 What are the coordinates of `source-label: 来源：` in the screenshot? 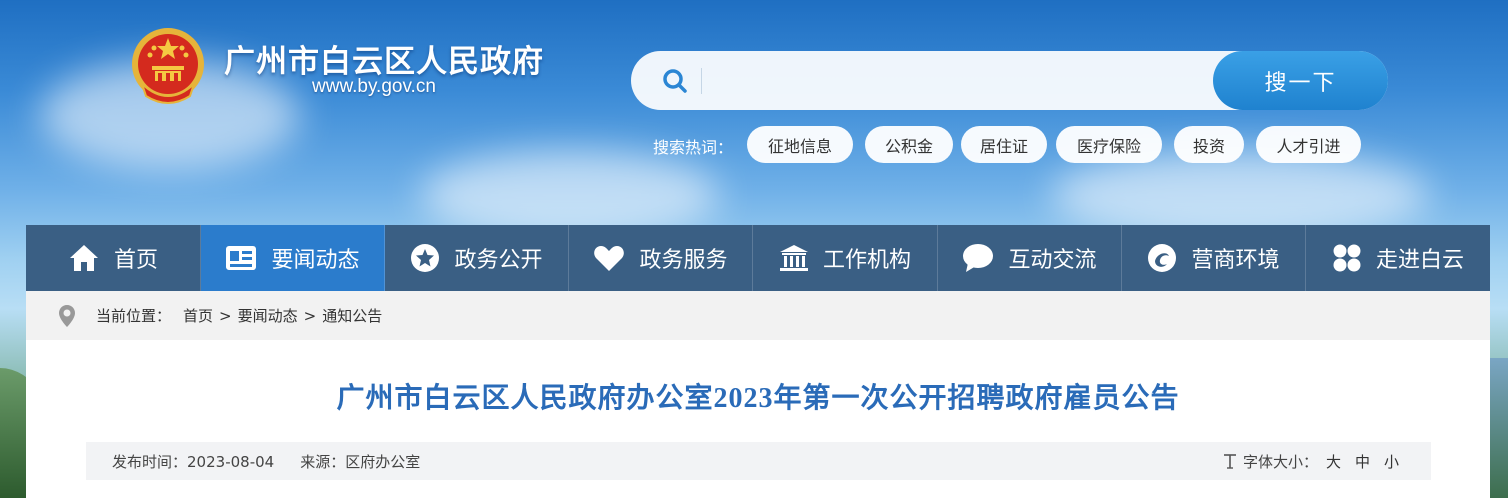 It's located at (323, 461).